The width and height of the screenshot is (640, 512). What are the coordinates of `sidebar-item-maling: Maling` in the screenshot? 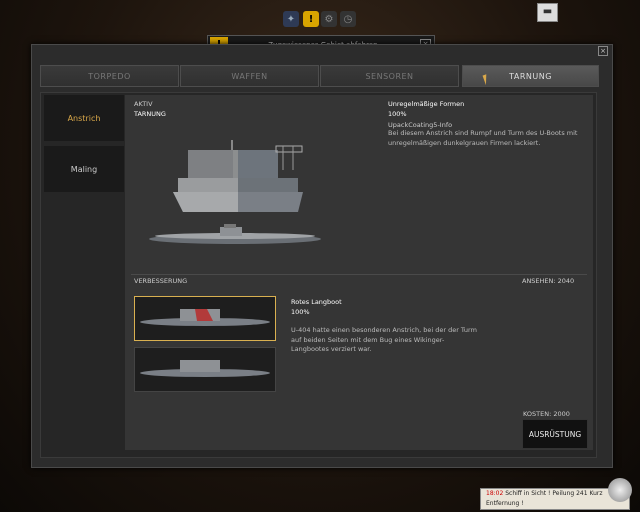 It's located at (84, 169).